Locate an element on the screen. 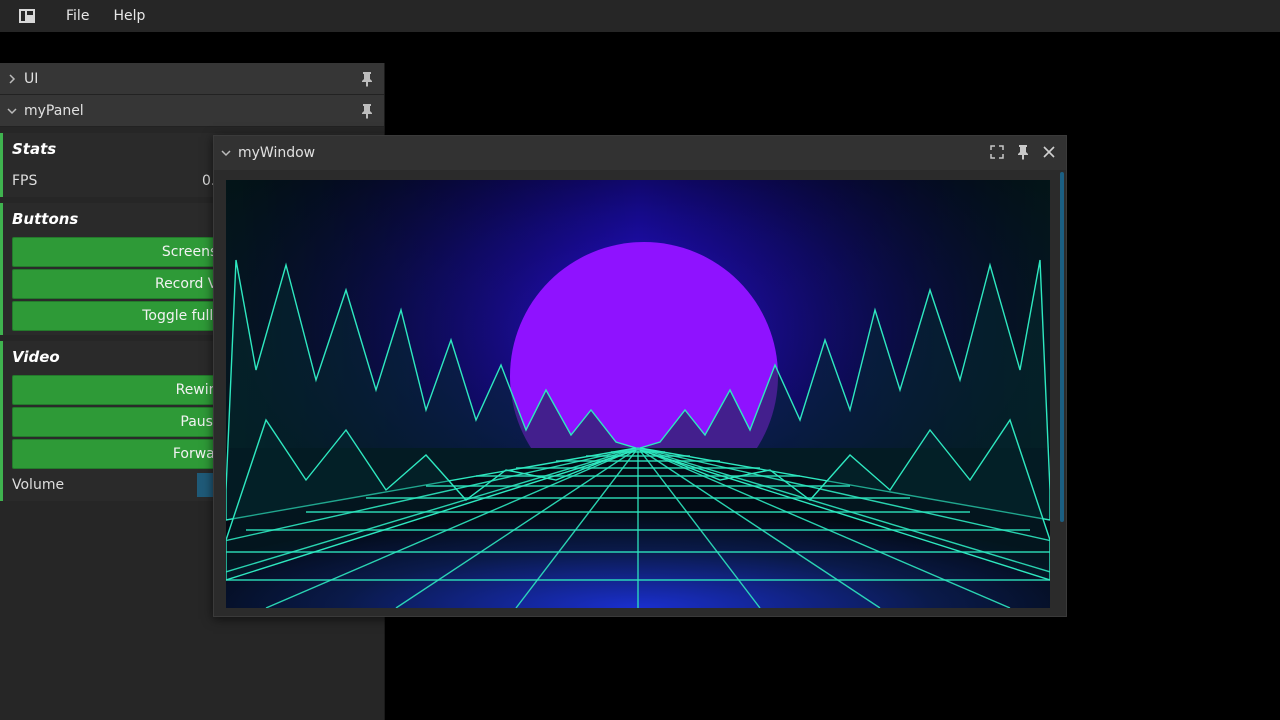  volume-label: Volume is located at coordinates (38, 485).